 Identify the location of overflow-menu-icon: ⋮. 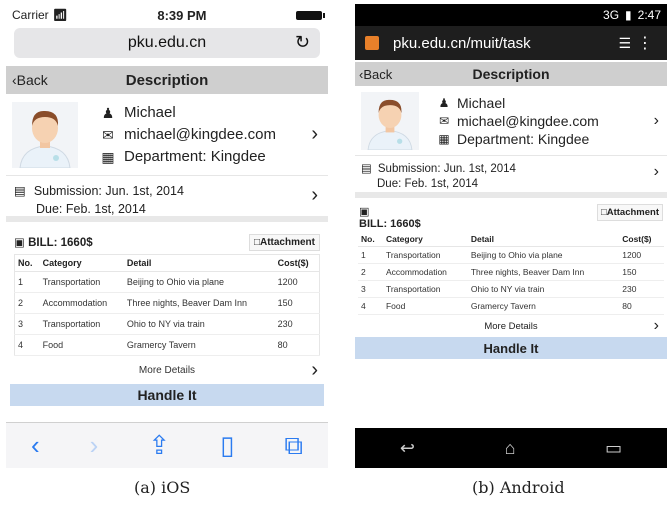
(645, 43).